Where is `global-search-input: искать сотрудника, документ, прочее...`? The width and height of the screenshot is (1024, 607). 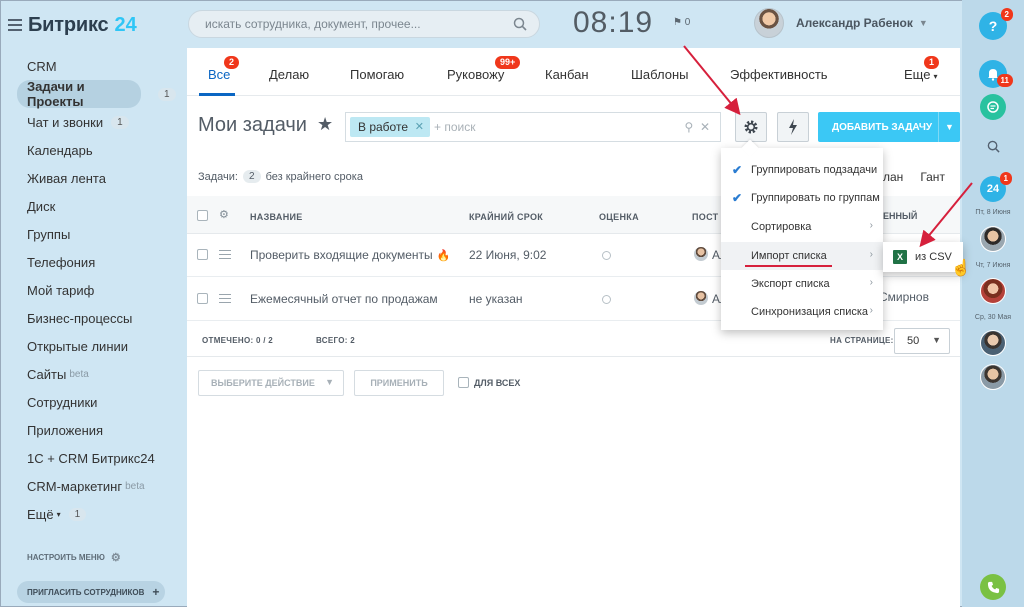
global-search-input: искать сотрудника, документ, прочее... is located at coordinates (364, 24).